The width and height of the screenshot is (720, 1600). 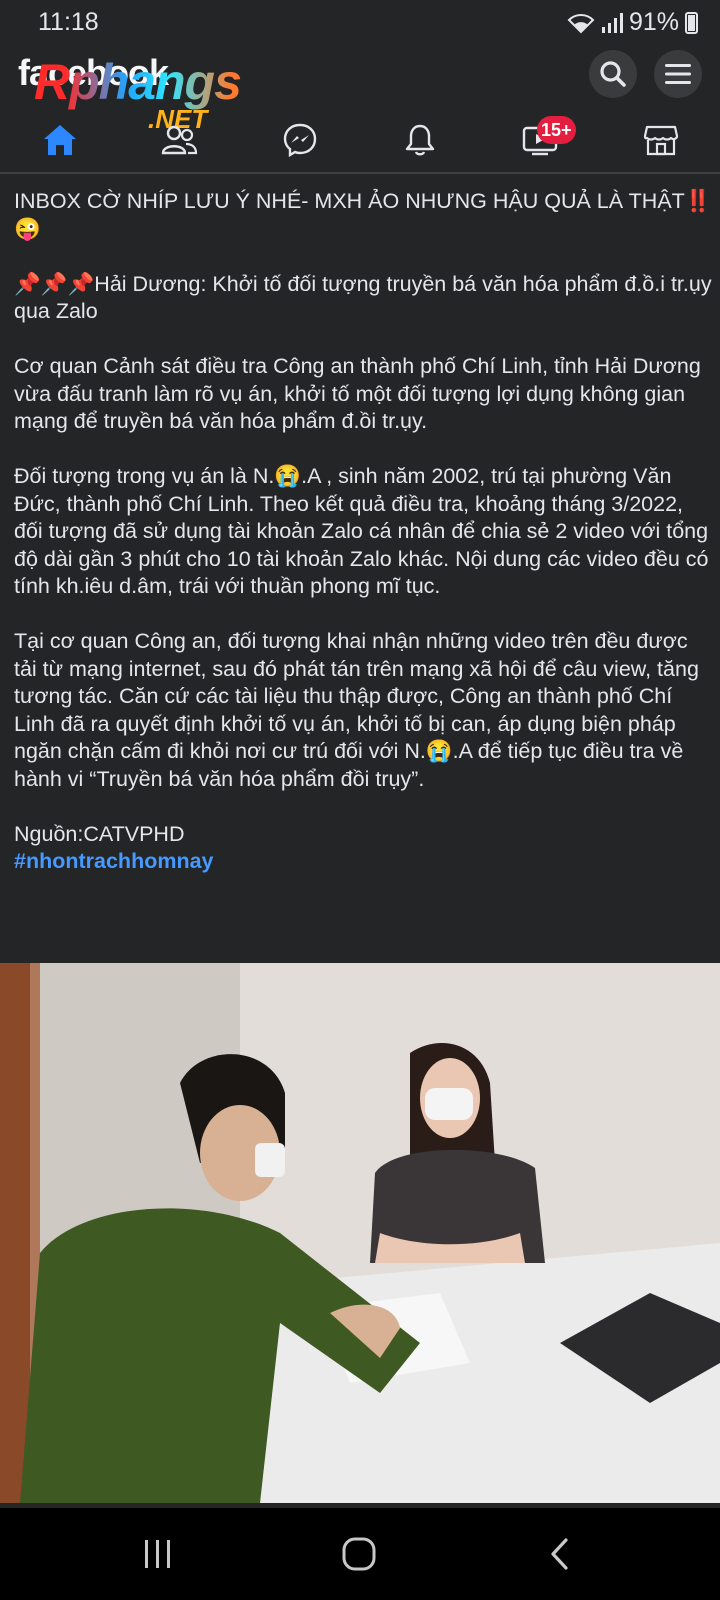 I want to click on watermark-logo: Rphangs, so click(x=138, y=82).